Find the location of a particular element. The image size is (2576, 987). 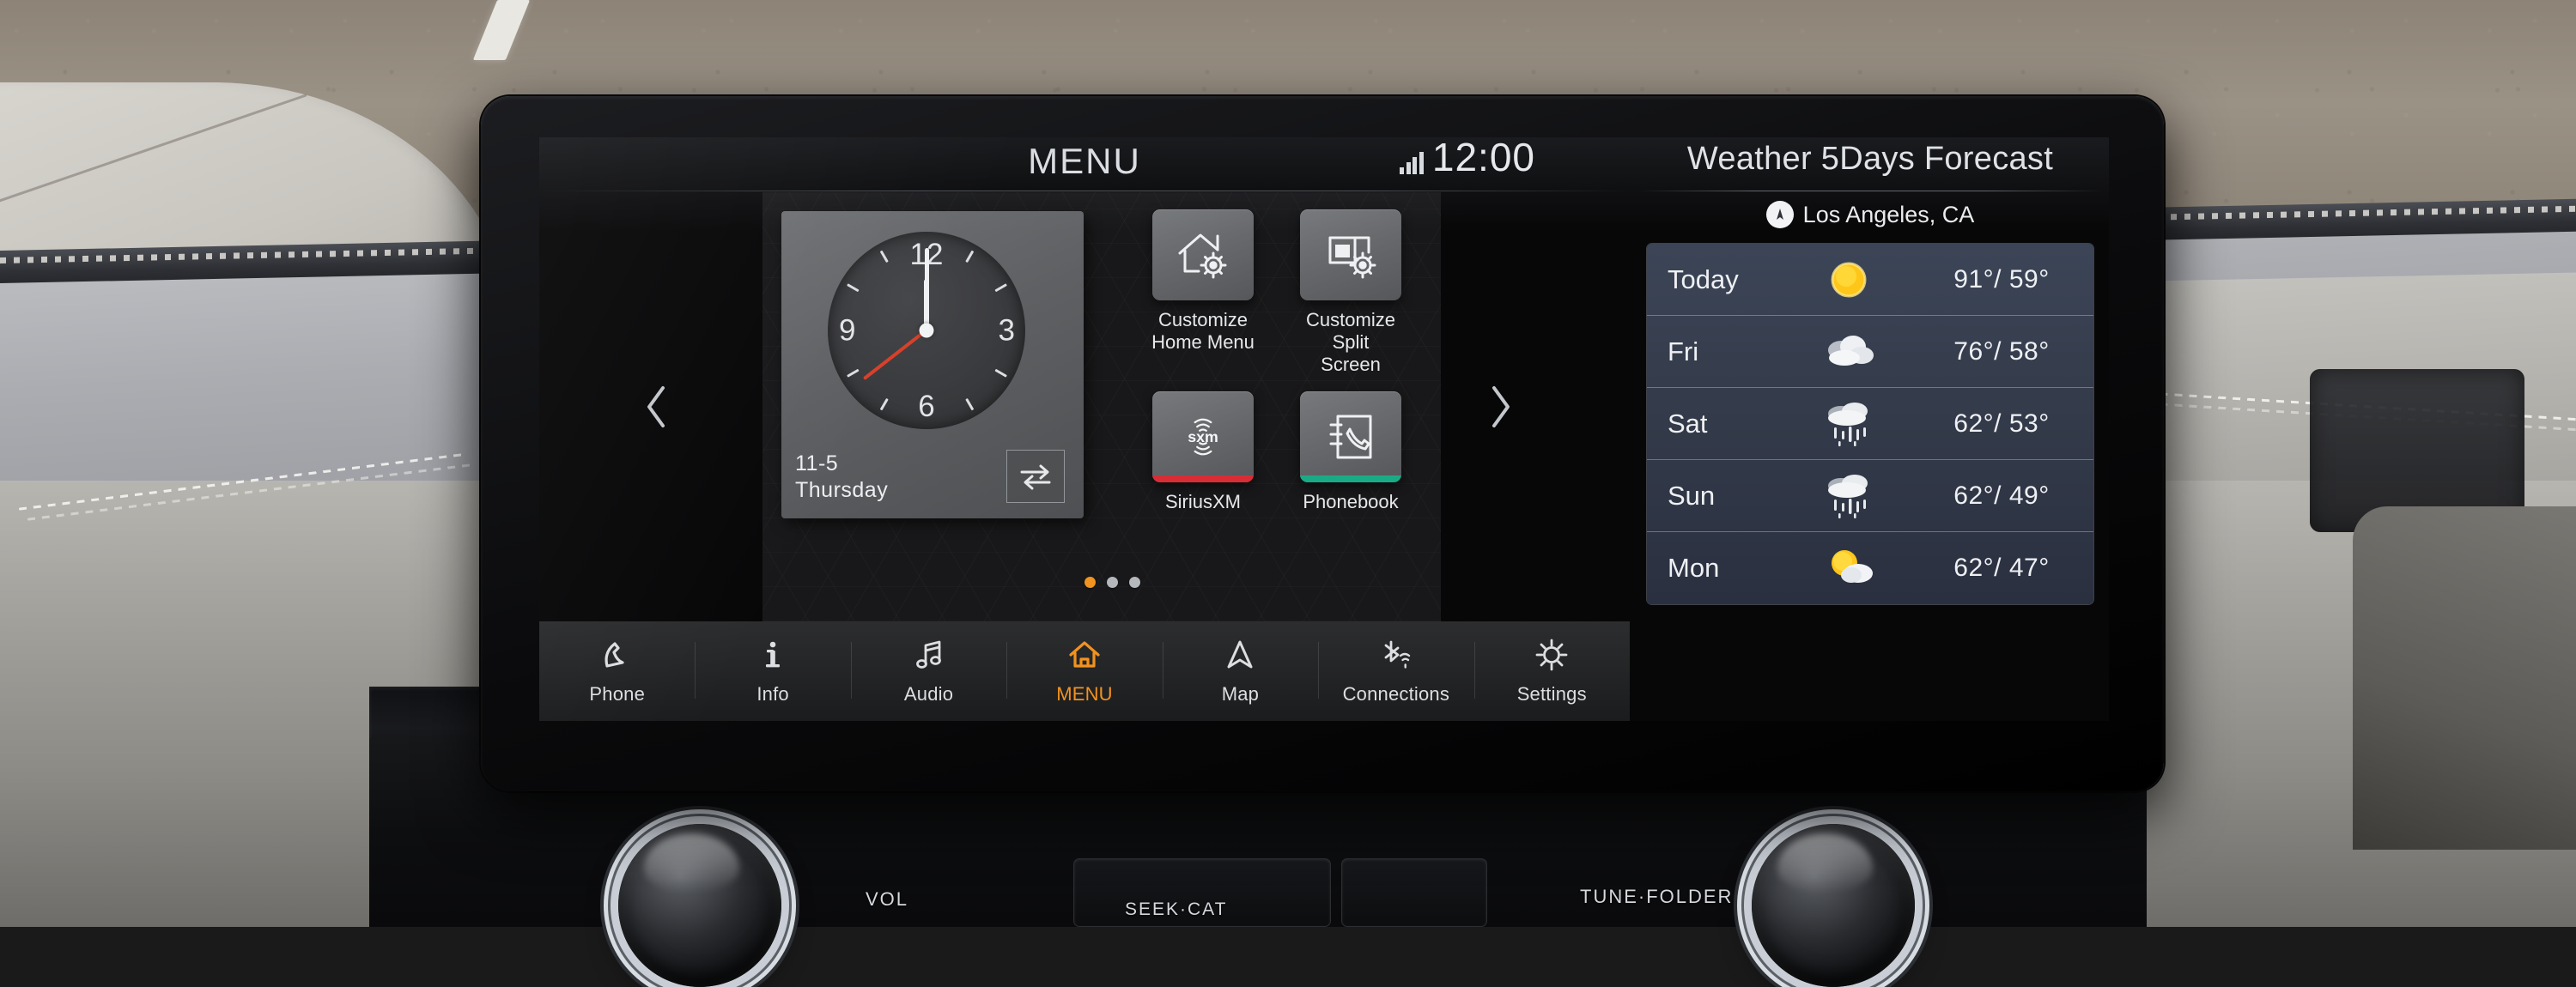

tile-customize-home-menu: CustomizeHome Menu is located at coordinates (1203, 281).